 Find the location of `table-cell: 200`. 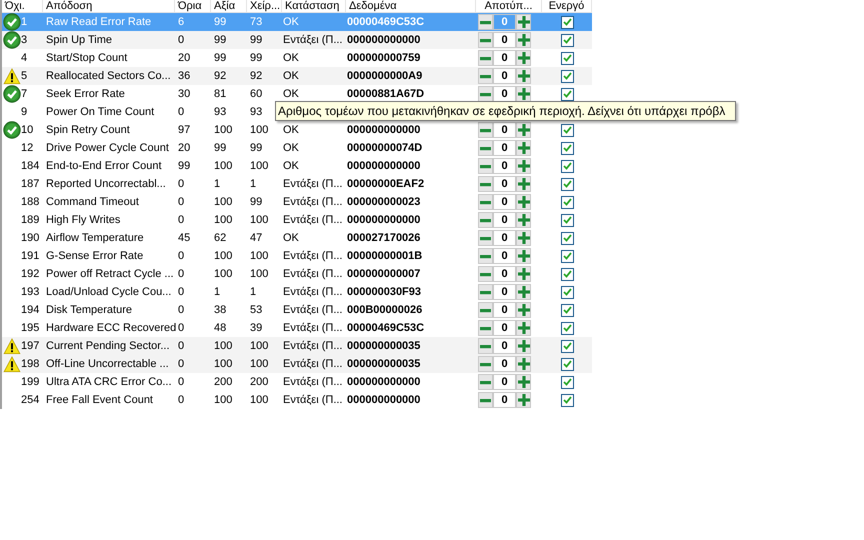

table-cell: 200 is located at coordinates (259, 382).